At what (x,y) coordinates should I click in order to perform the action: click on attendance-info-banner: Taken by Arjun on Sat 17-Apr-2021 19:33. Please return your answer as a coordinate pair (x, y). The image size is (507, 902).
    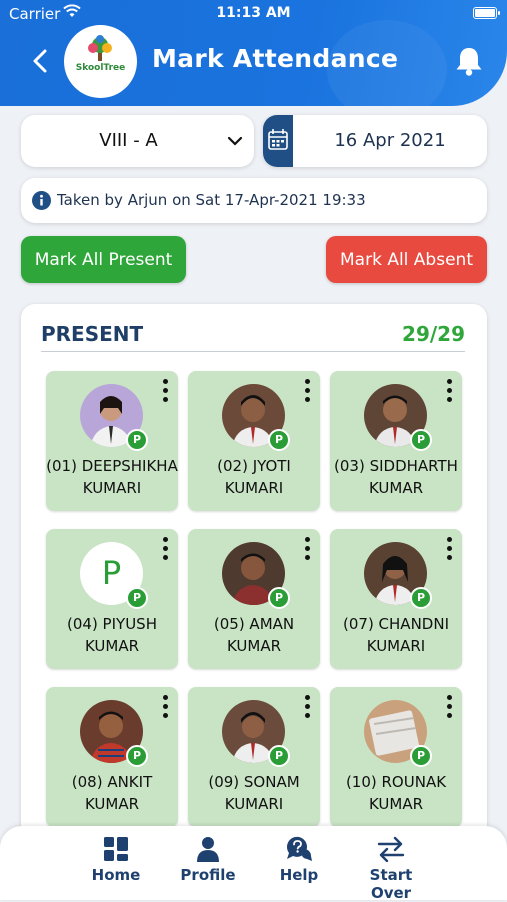
    Looking at the image, I should click on (254, 200).